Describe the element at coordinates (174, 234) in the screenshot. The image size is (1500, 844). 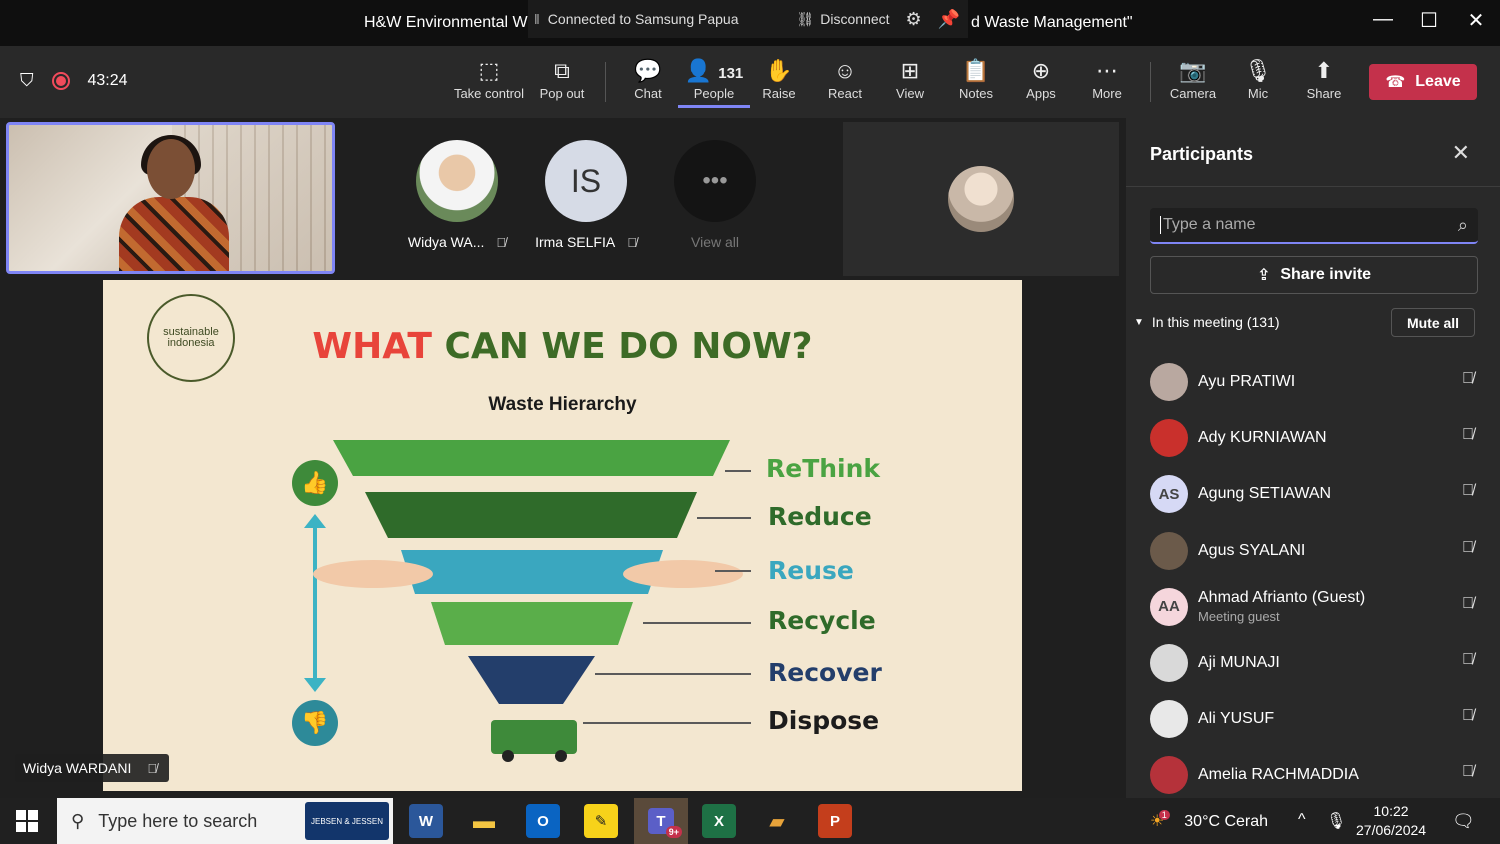
I see `speaker-body` at that location.